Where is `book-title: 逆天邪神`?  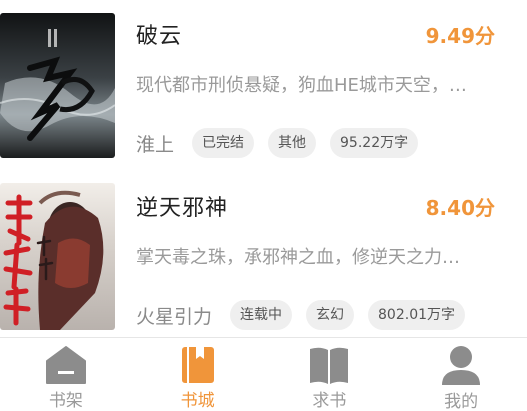
book-title: 逆天邪神 is located at coordinates (182, 206).